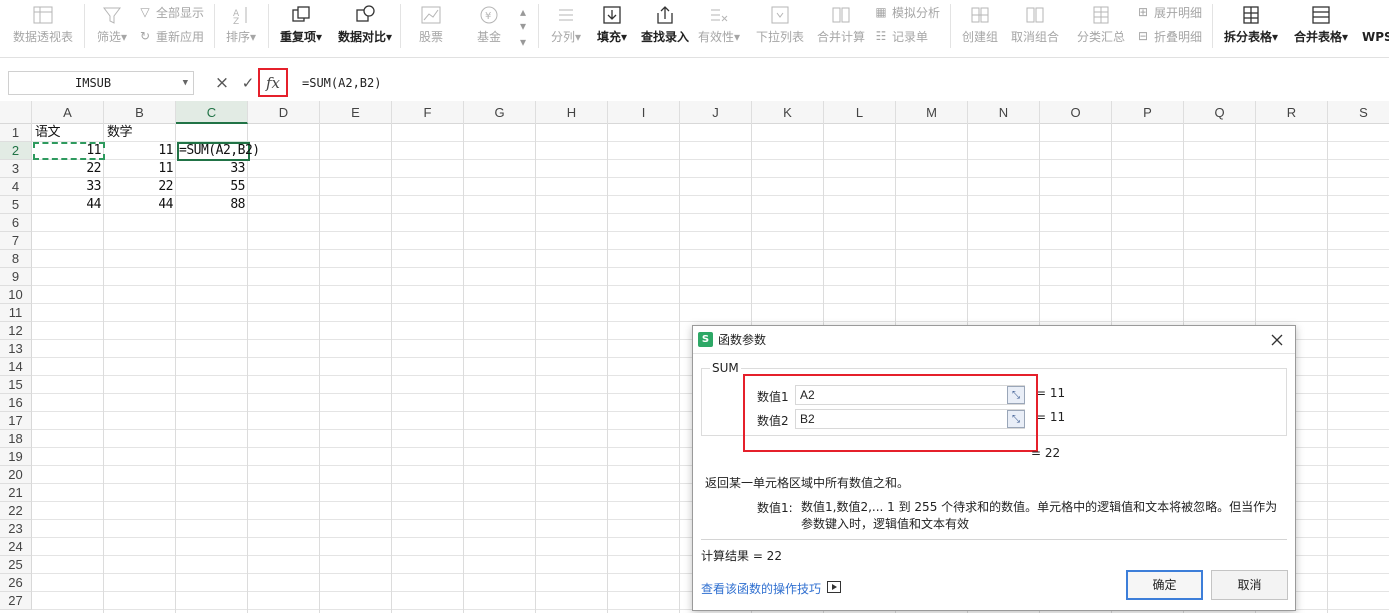 Image resolution: width=1389 pixels, height=613 pixels. What do you see at coordinates (1277, 340) in the screenshot?
I see `dialog-close-button` at bounding box center [1277, 340].